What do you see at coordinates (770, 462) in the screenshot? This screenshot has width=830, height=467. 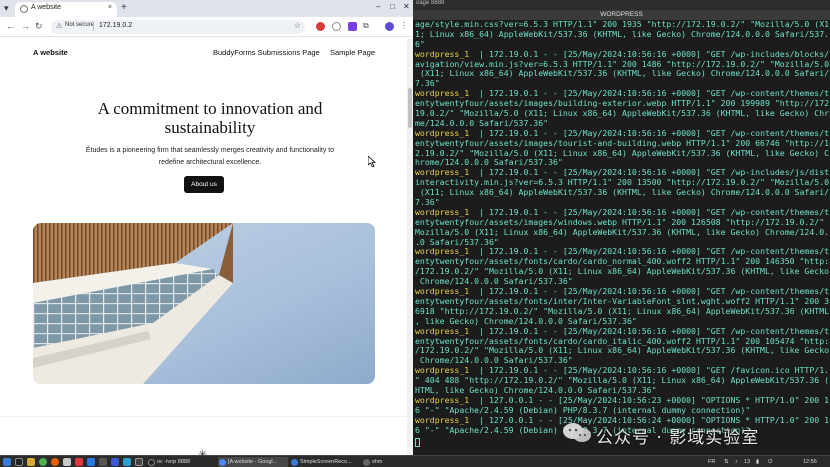 I see `power-icon: ⏻` at bounding box center [770, 462].